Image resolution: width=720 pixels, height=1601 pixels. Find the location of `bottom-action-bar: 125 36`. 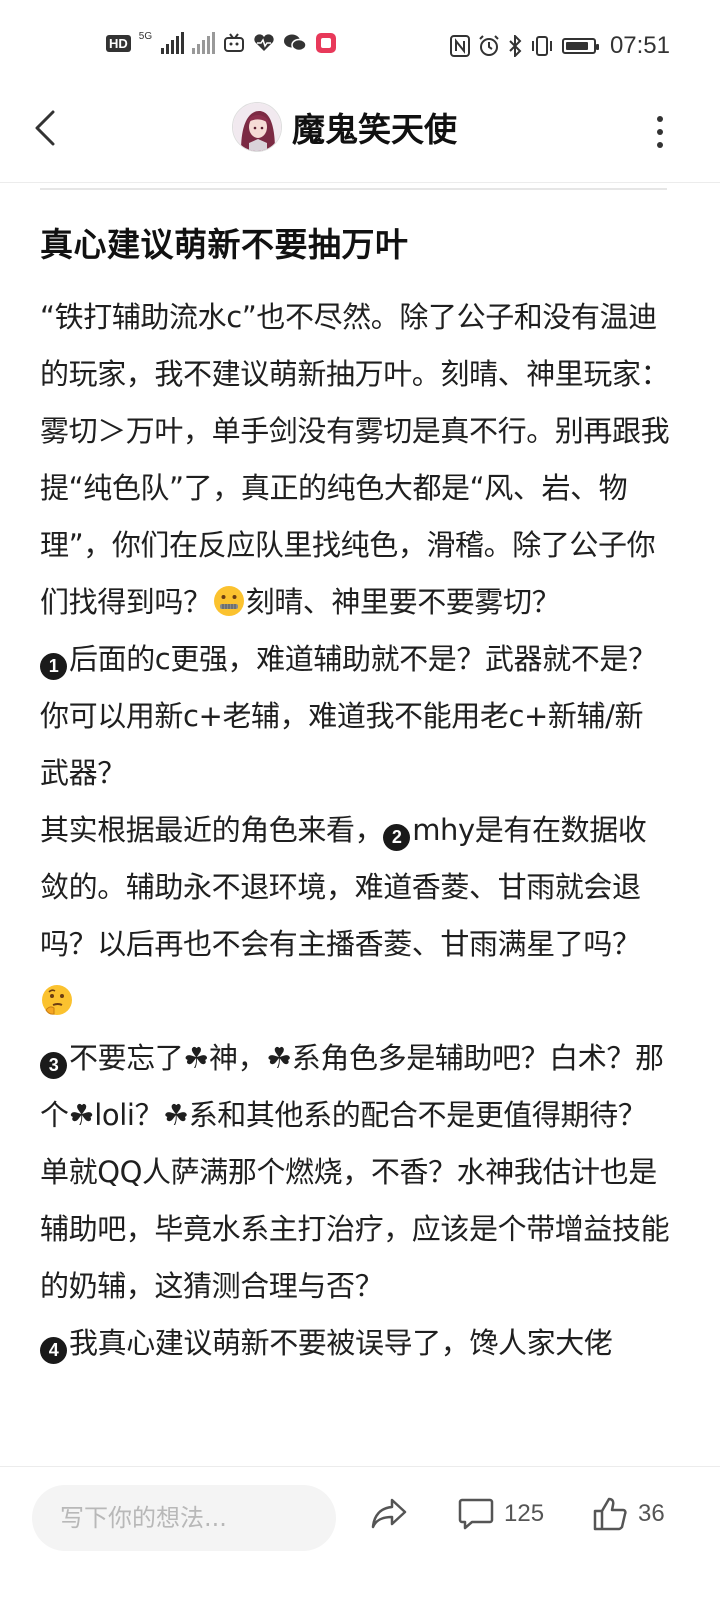

bottom-action-bar: 125 36 is located at coordinates (360, 1533).